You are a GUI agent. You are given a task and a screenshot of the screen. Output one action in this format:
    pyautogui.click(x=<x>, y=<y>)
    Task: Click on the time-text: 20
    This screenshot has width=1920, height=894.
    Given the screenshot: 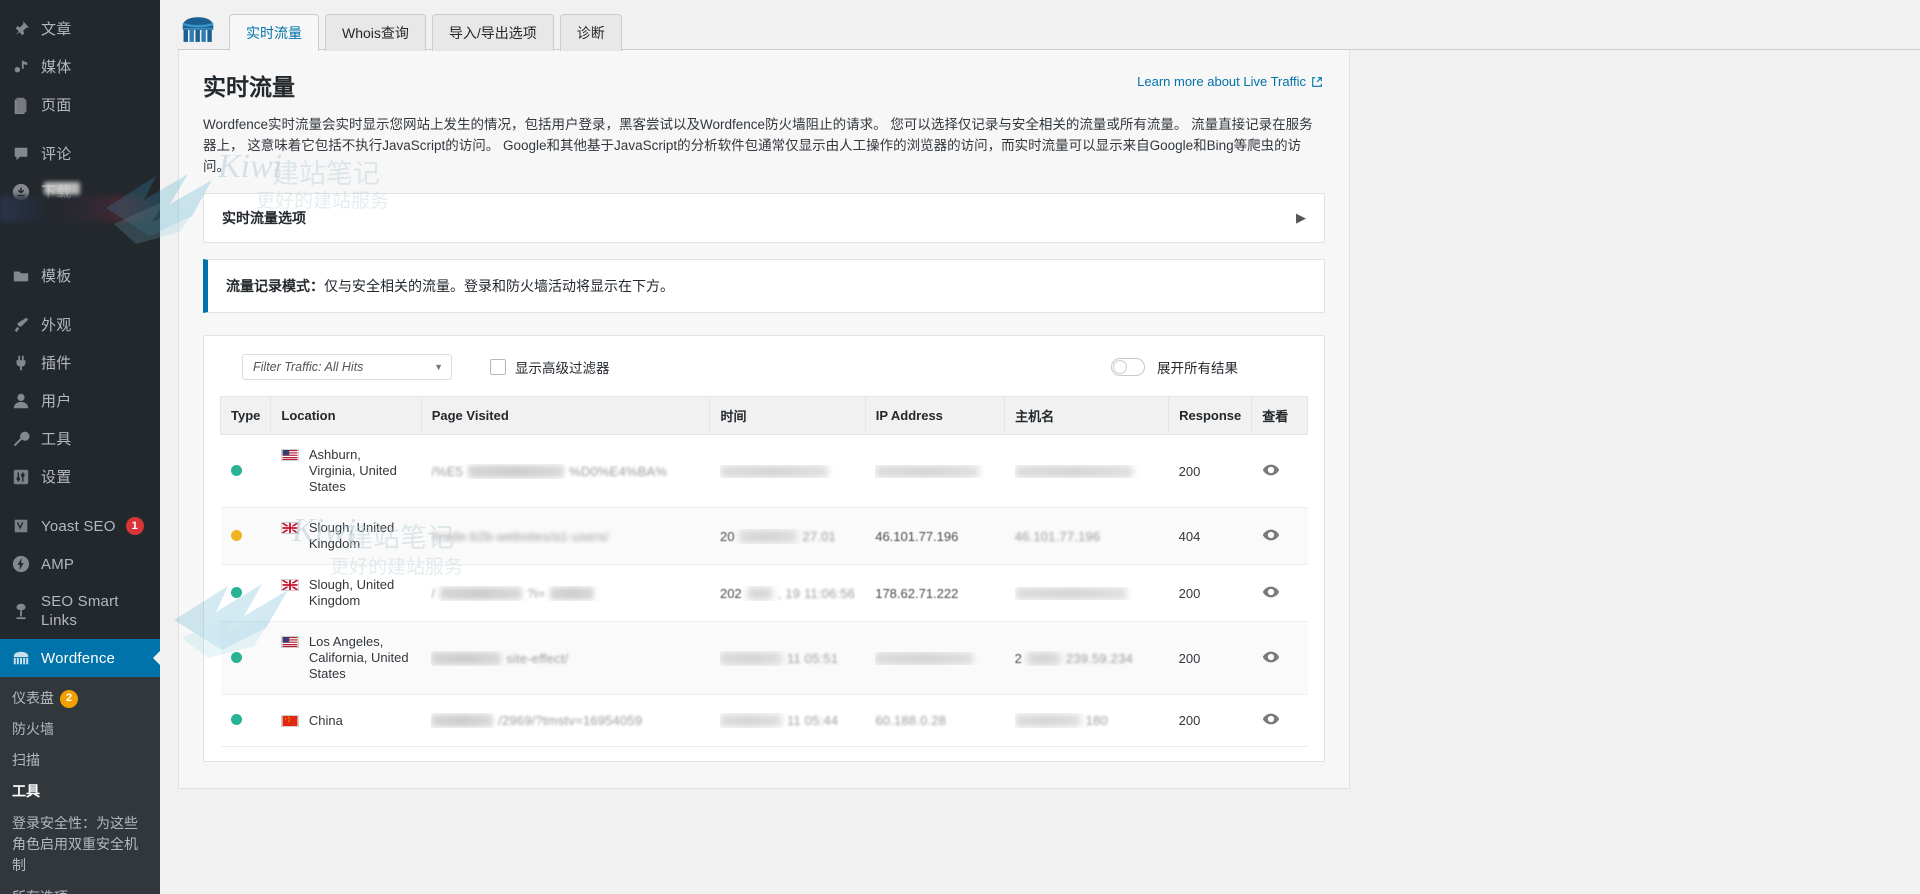 What is the action you would take?
    pyautogui.click(x=727, y=536)
    